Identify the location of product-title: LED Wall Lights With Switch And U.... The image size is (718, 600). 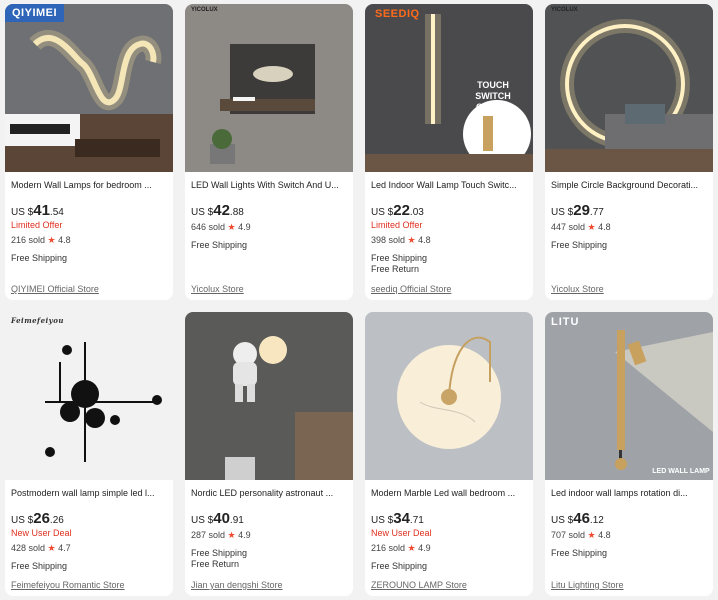
(269, 185).